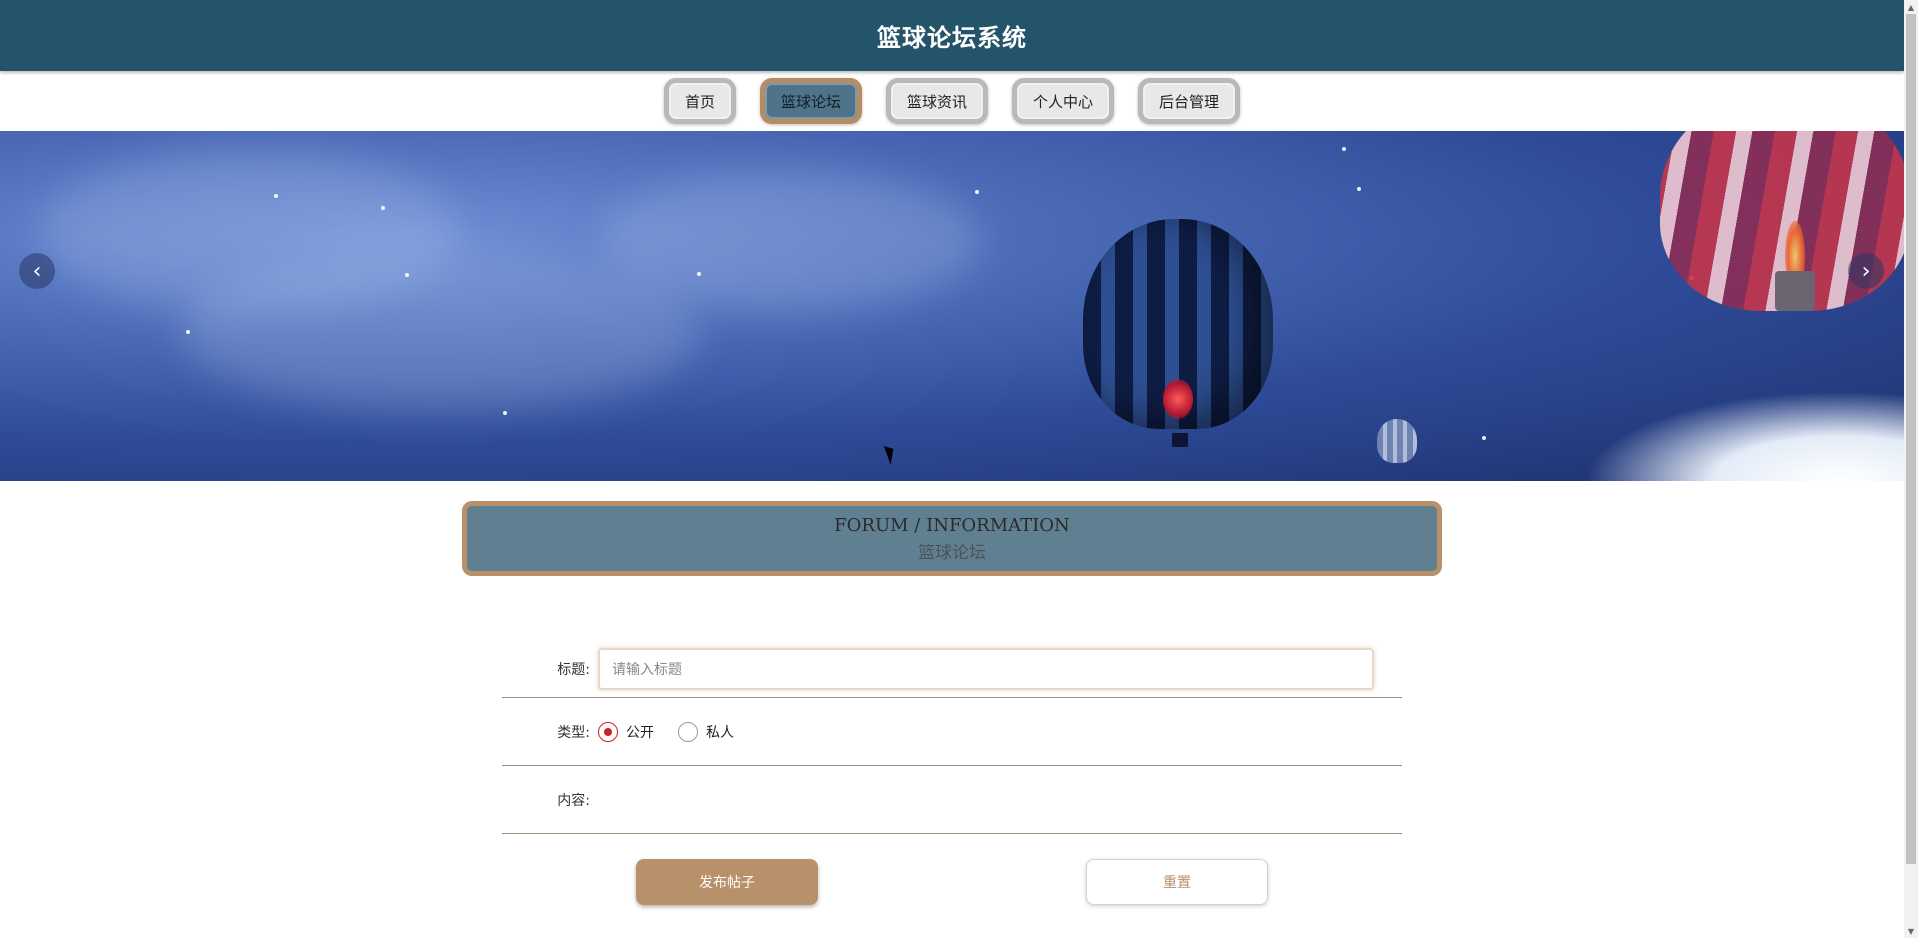 This screenshot has height=938, width=1918. I want to click on chevron-right-icon: ›, so click(1866, 271).